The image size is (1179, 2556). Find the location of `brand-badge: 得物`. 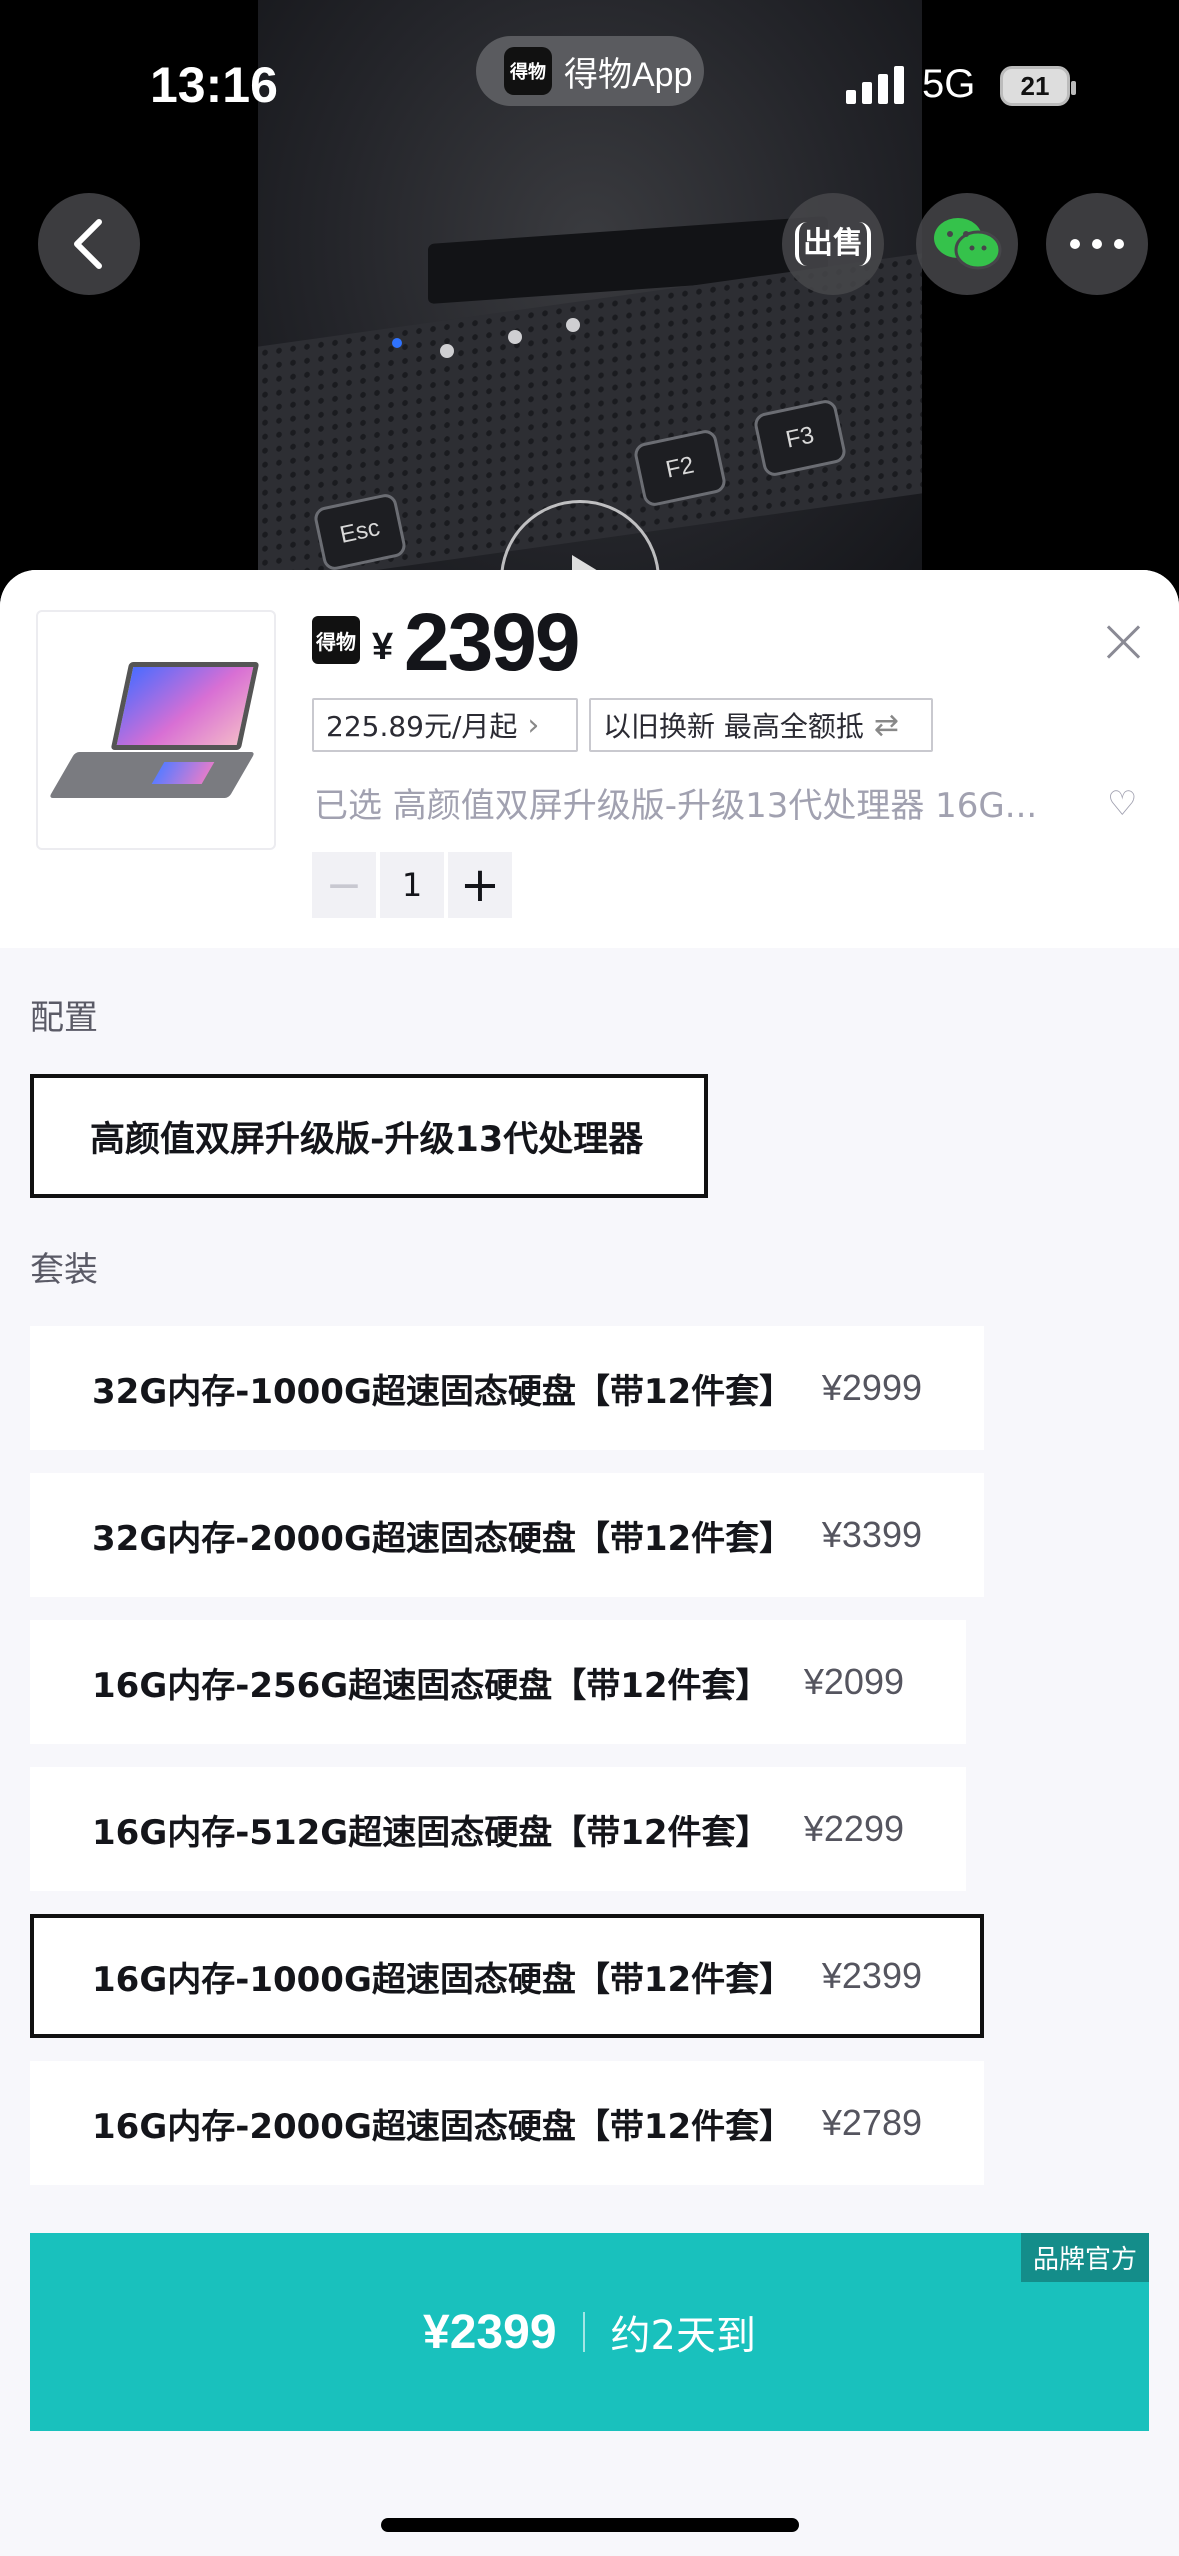

brand-badge: 得物 is located at coordinates (336, 640).